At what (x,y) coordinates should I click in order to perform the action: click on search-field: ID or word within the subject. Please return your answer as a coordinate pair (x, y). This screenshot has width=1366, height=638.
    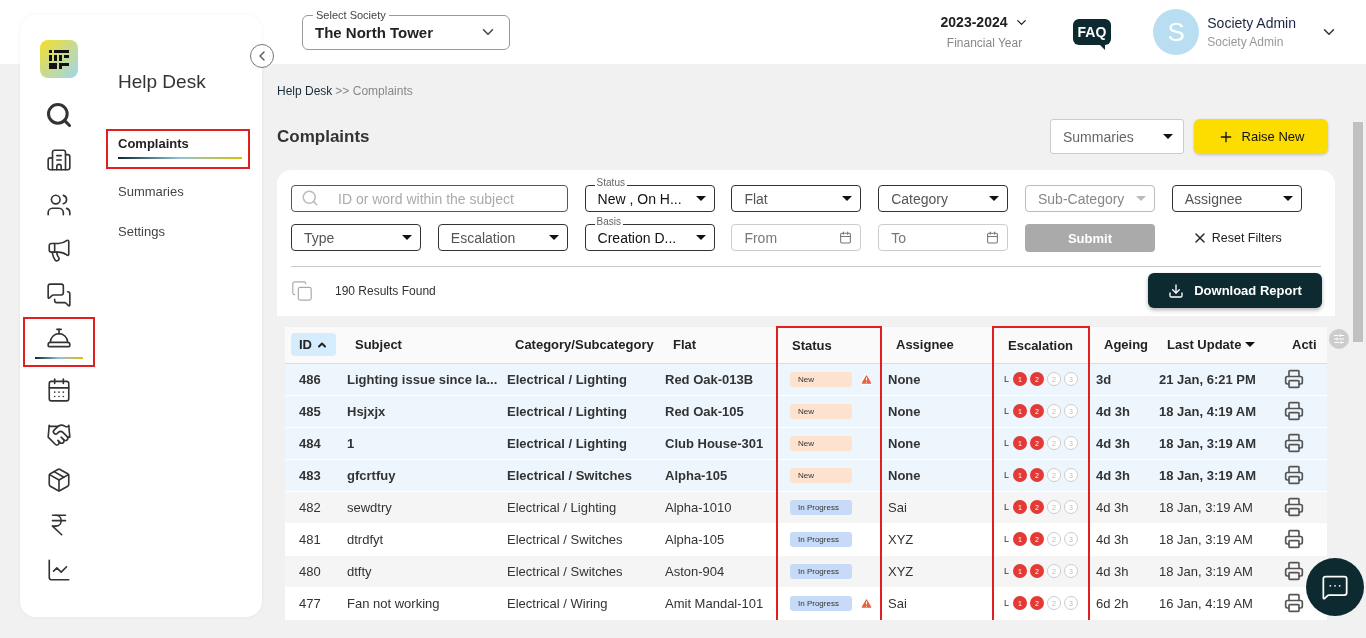
    Looking at the image, I should click on (429, 198).